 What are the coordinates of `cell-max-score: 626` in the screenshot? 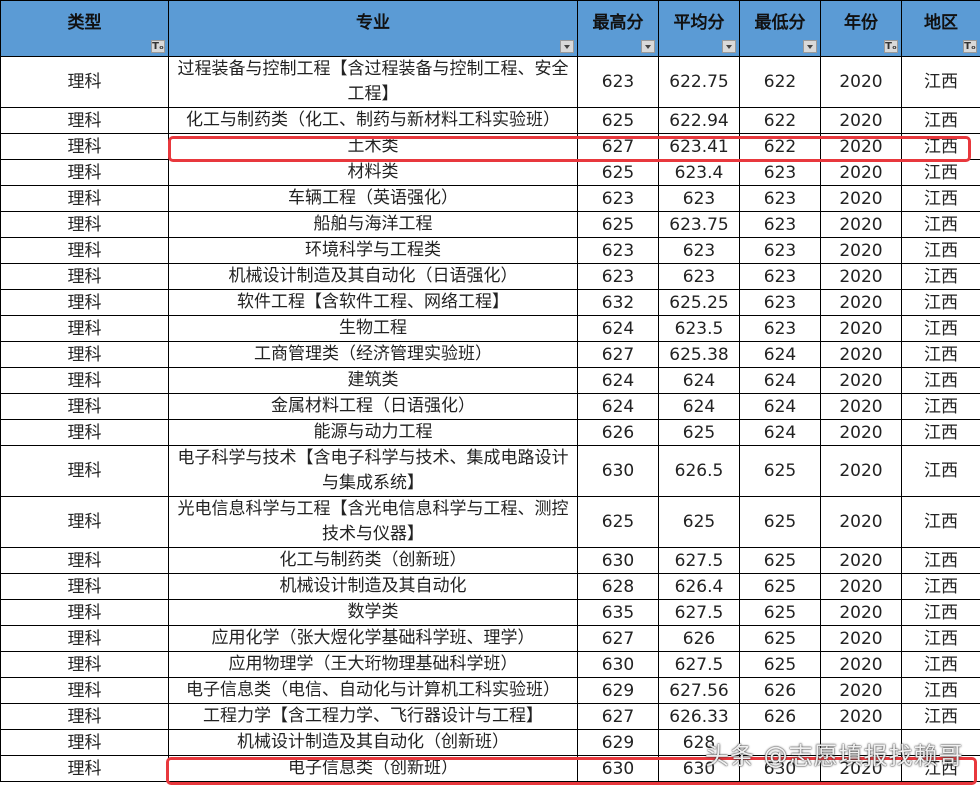 It's located at (618, 432).